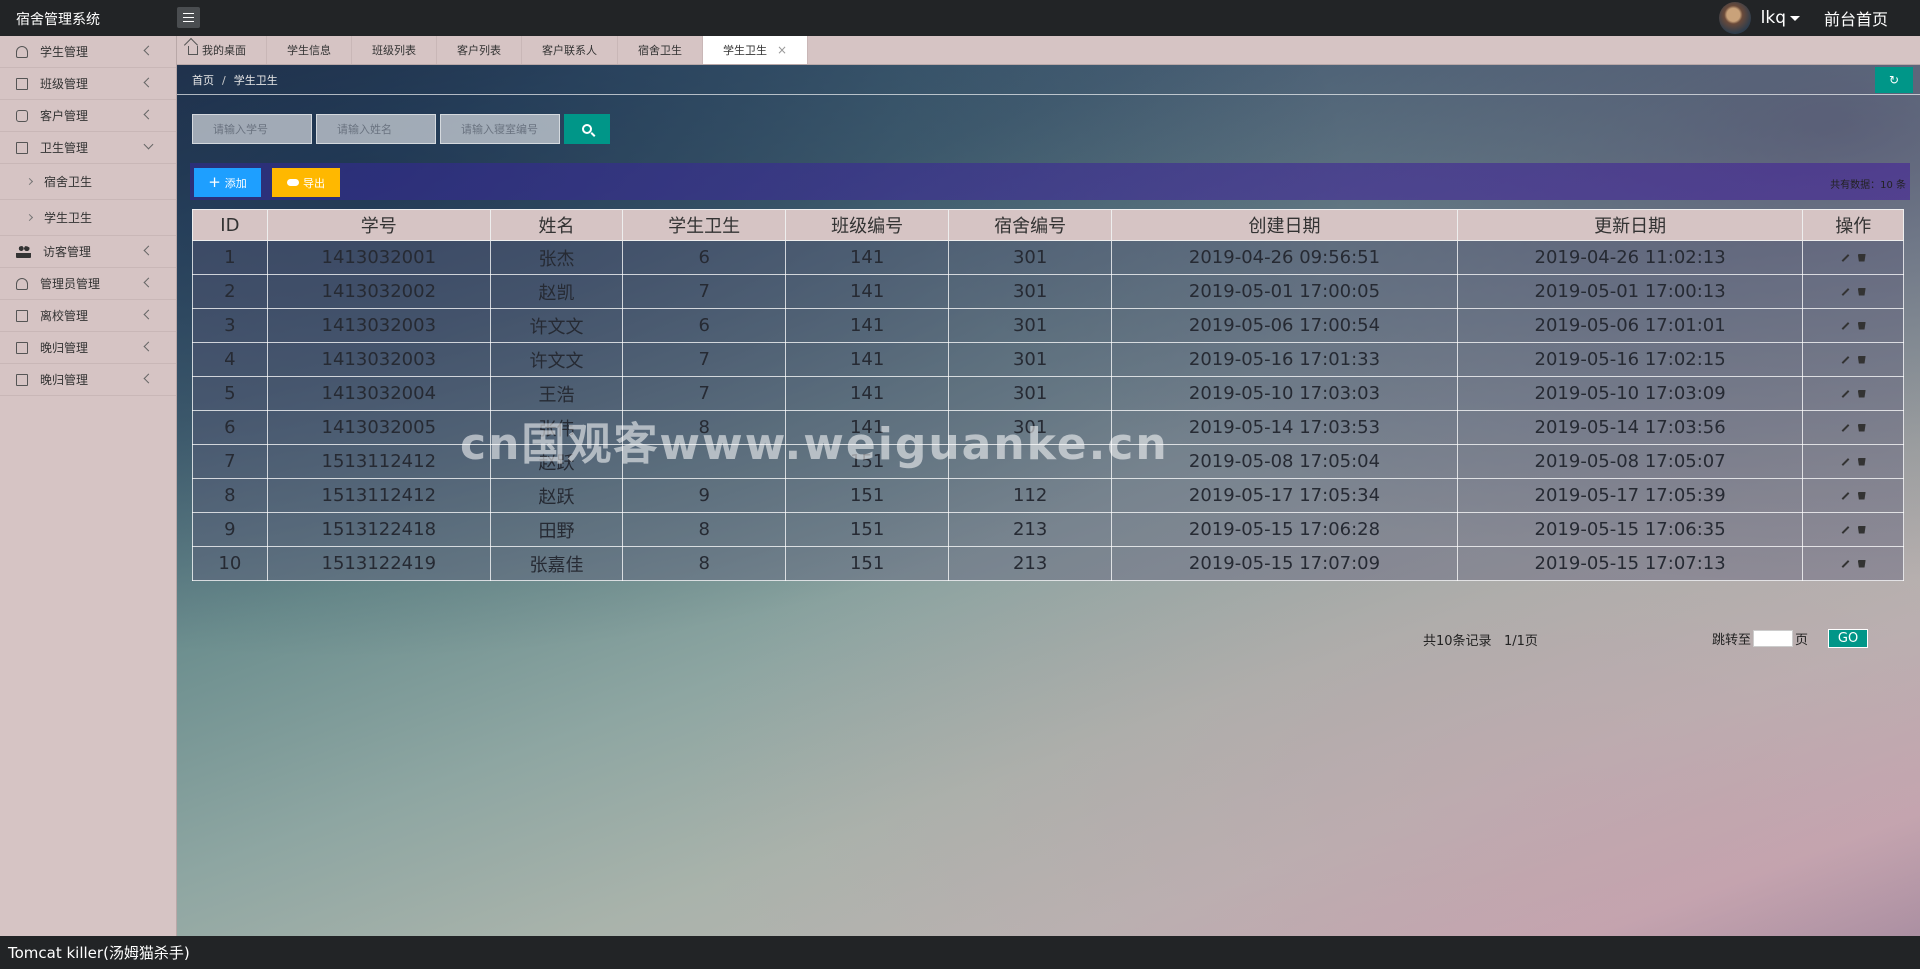  What do you see at coordinates (1030, 225) in the screenshot?
I see `column-header: 宿舍编号` at bounding box center [1030, 225].